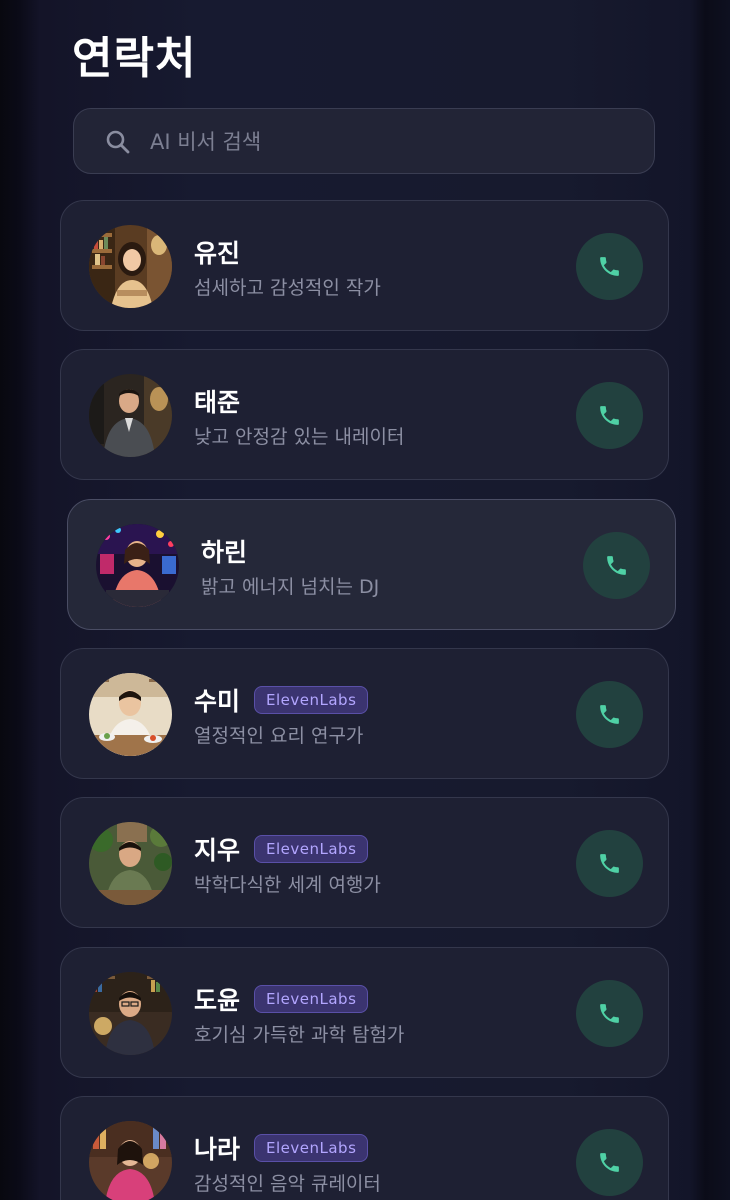 The height and width of the screenshot is (1200, 730). I want to click on chef-portrait-avatar, so click(130, 714).